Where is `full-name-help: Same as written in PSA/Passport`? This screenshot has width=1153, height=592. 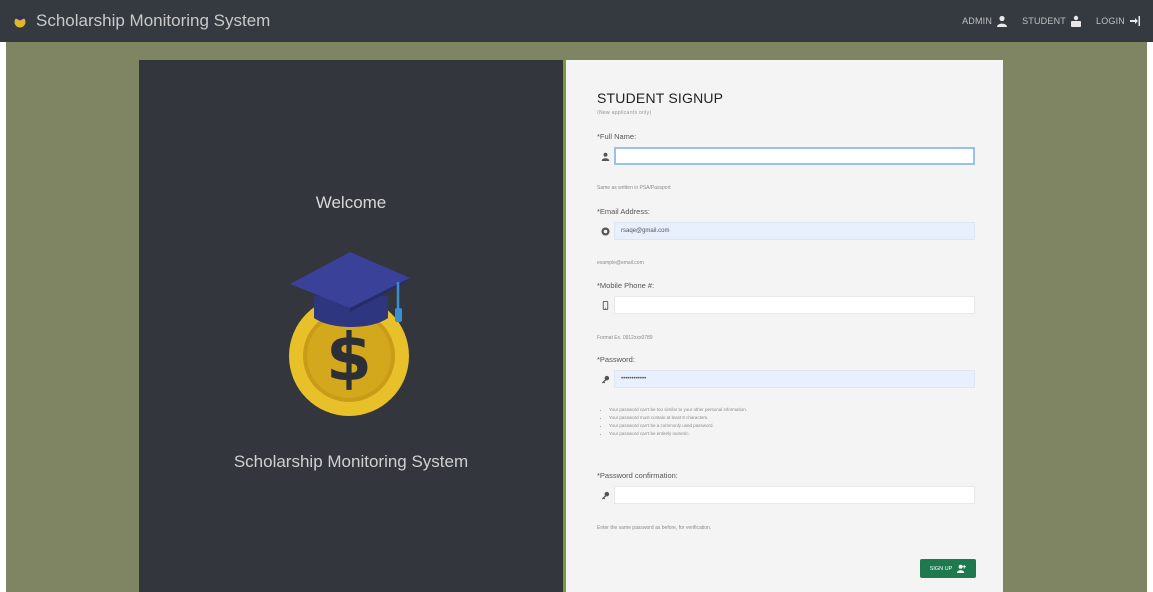 full-name-help: Same as written in PSA/Passport is located at coordinates (634, 188).